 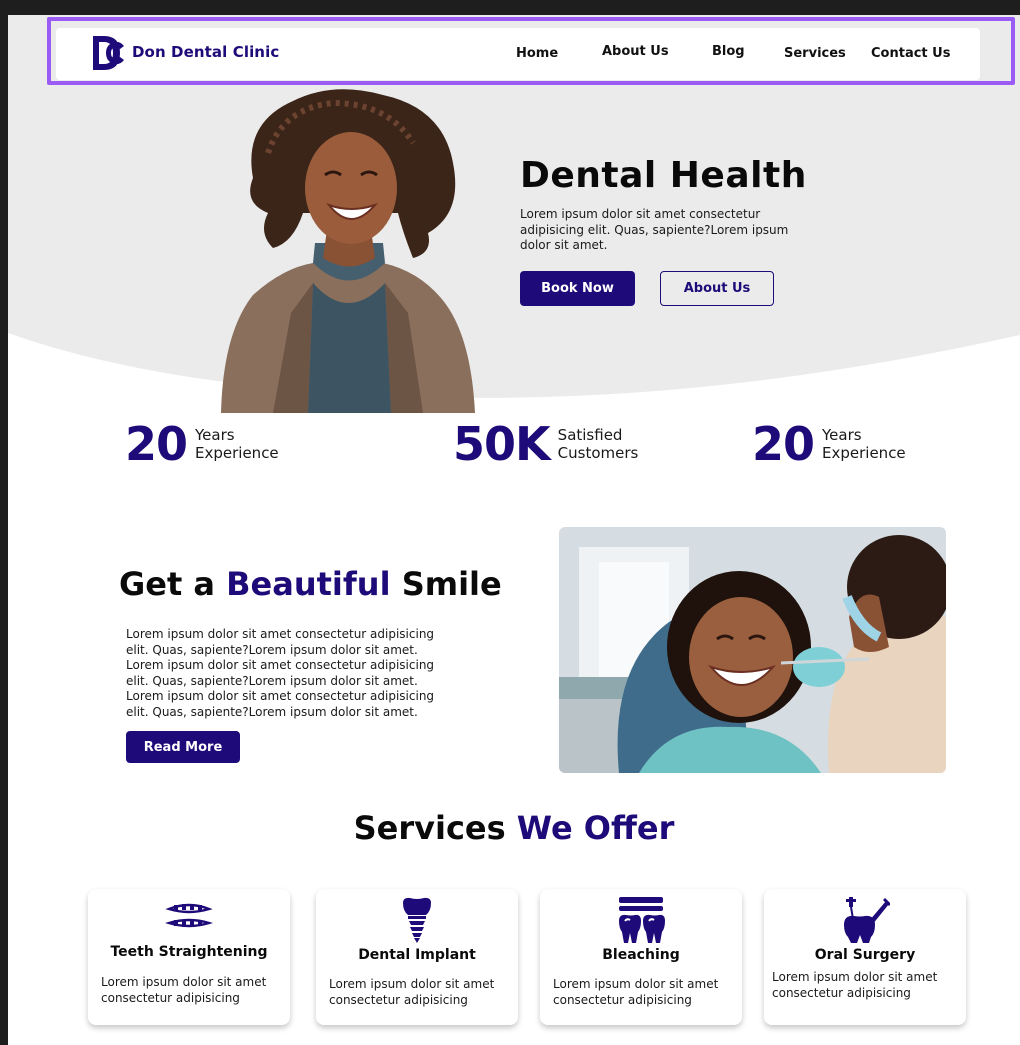 What do you see at coordinates (717, 288) in the screenshot?
I see `about-us-button: About Us` at bounding box center [717, 288].